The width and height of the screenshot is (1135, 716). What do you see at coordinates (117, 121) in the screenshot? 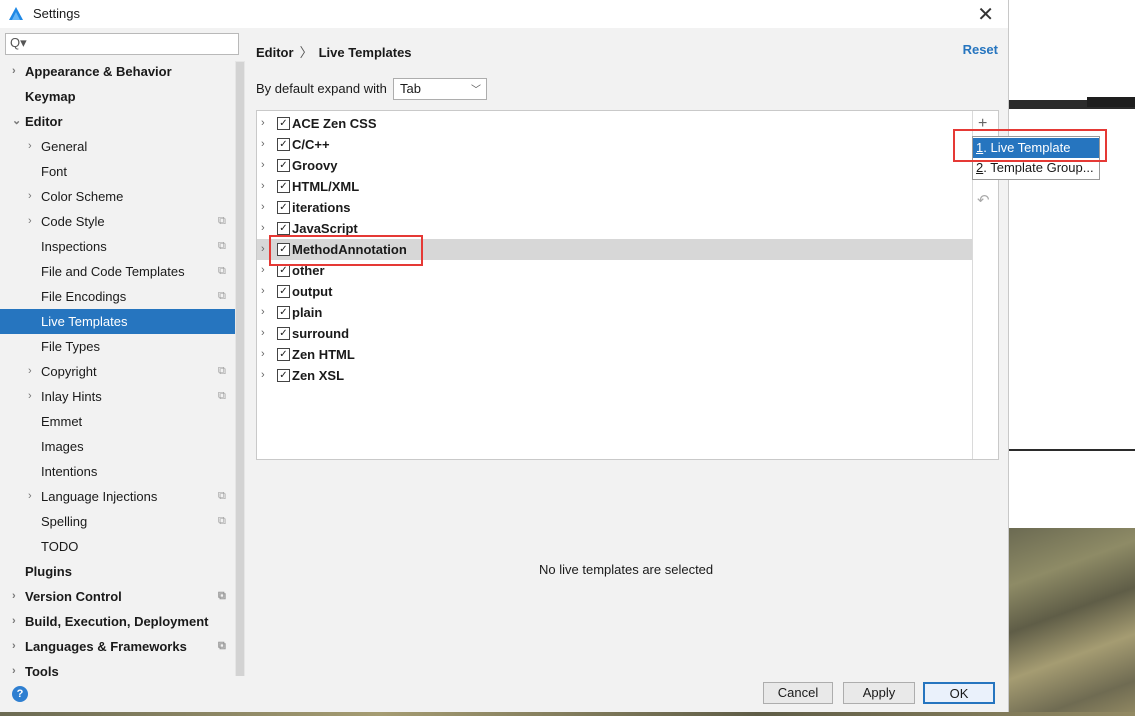
I see `sidebar-item-editor: ⌄ Editor` at bounding box center [117, 121].